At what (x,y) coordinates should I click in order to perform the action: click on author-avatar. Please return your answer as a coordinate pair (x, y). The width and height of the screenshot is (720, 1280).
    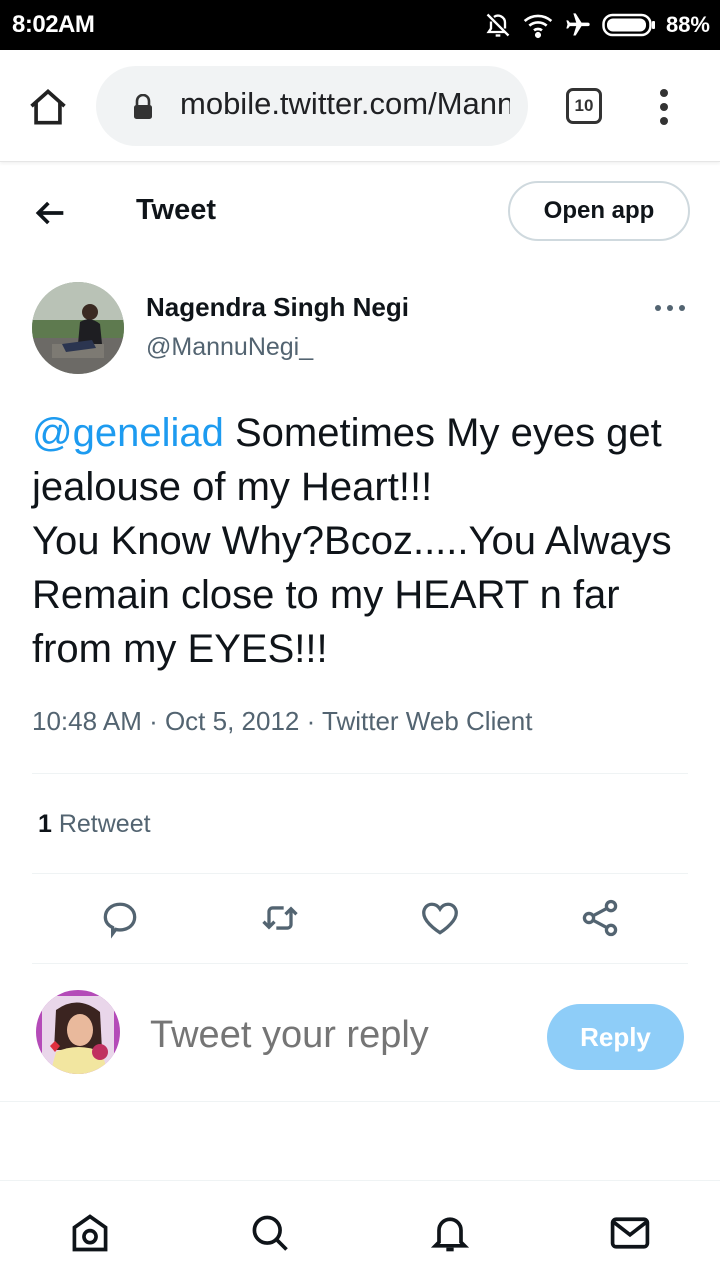
    Looking at the image, I should click on (78, 328).